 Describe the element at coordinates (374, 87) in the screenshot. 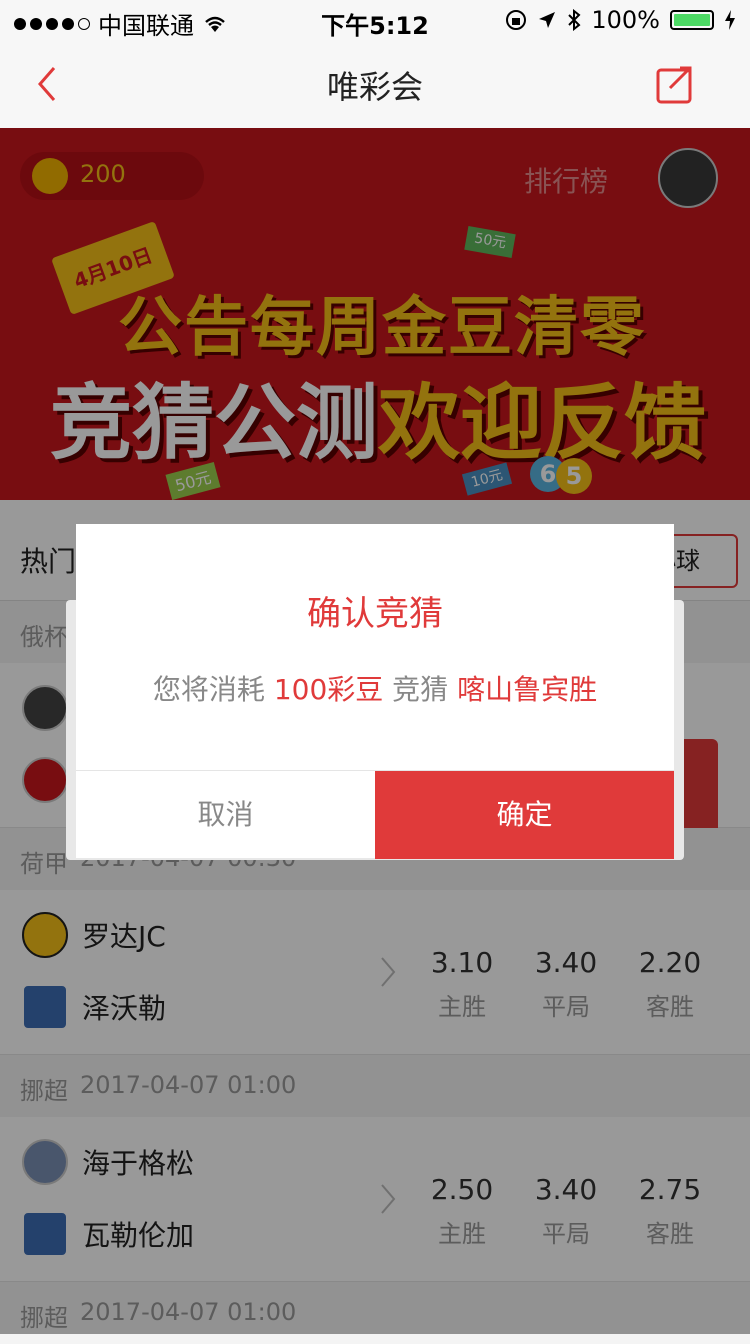

I see `page-title: 唯彩会` at that location.